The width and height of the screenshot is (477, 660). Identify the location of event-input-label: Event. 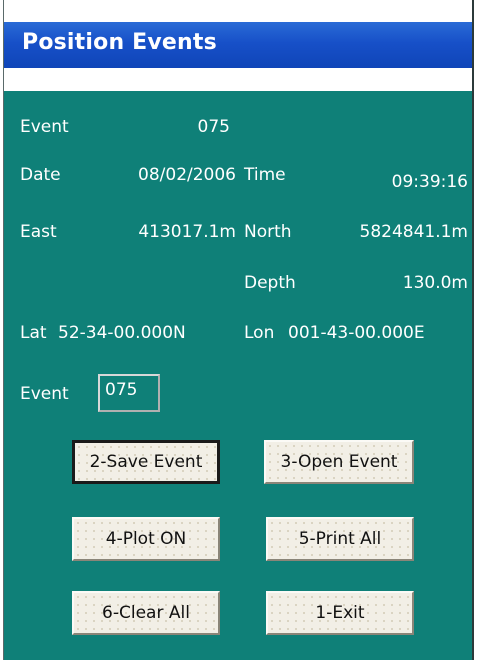
(44, 394).